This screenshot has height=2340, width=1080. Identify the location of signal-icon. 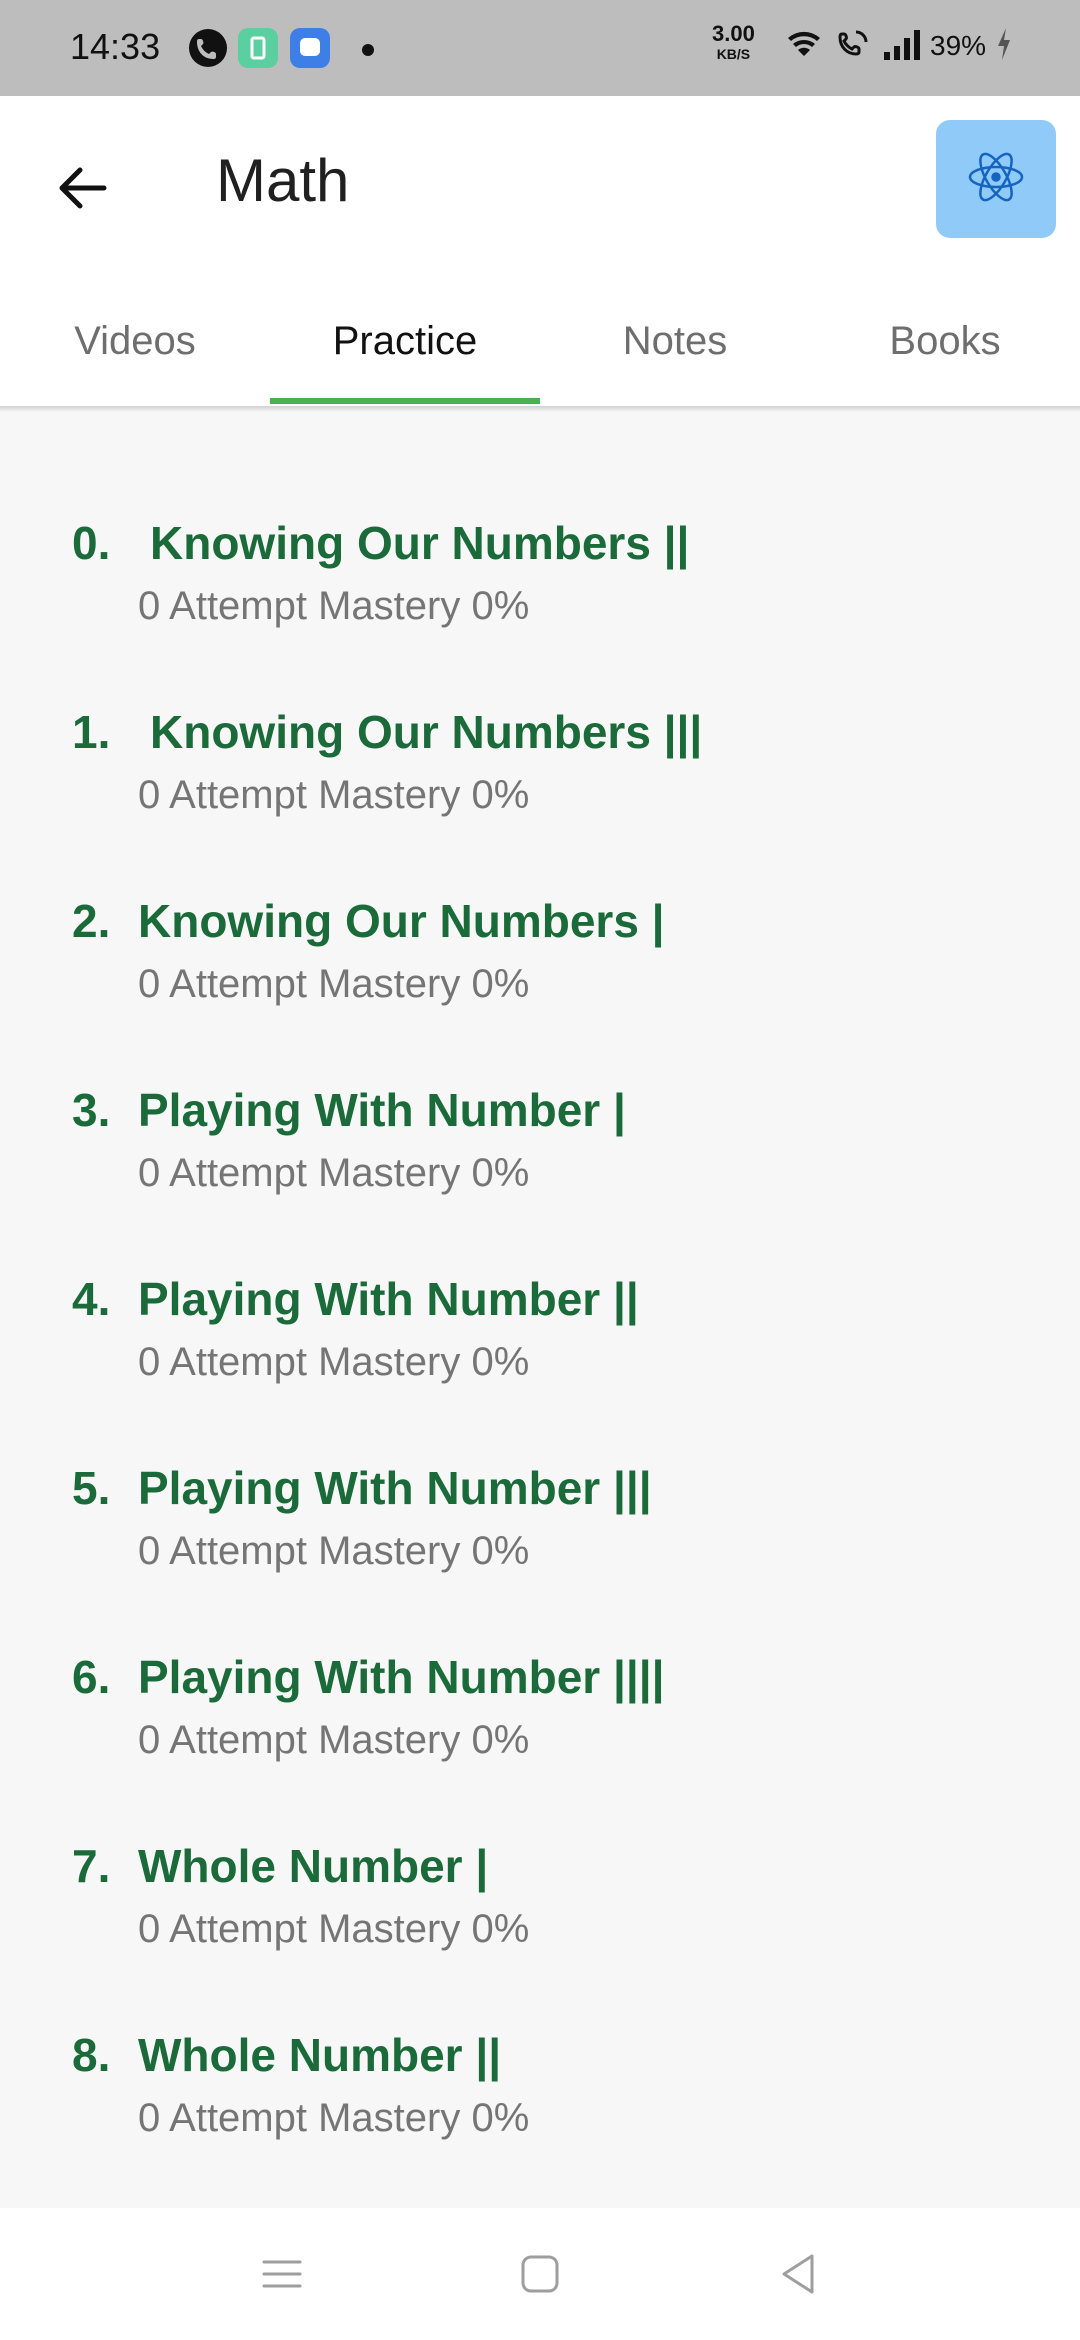
(902, 46).